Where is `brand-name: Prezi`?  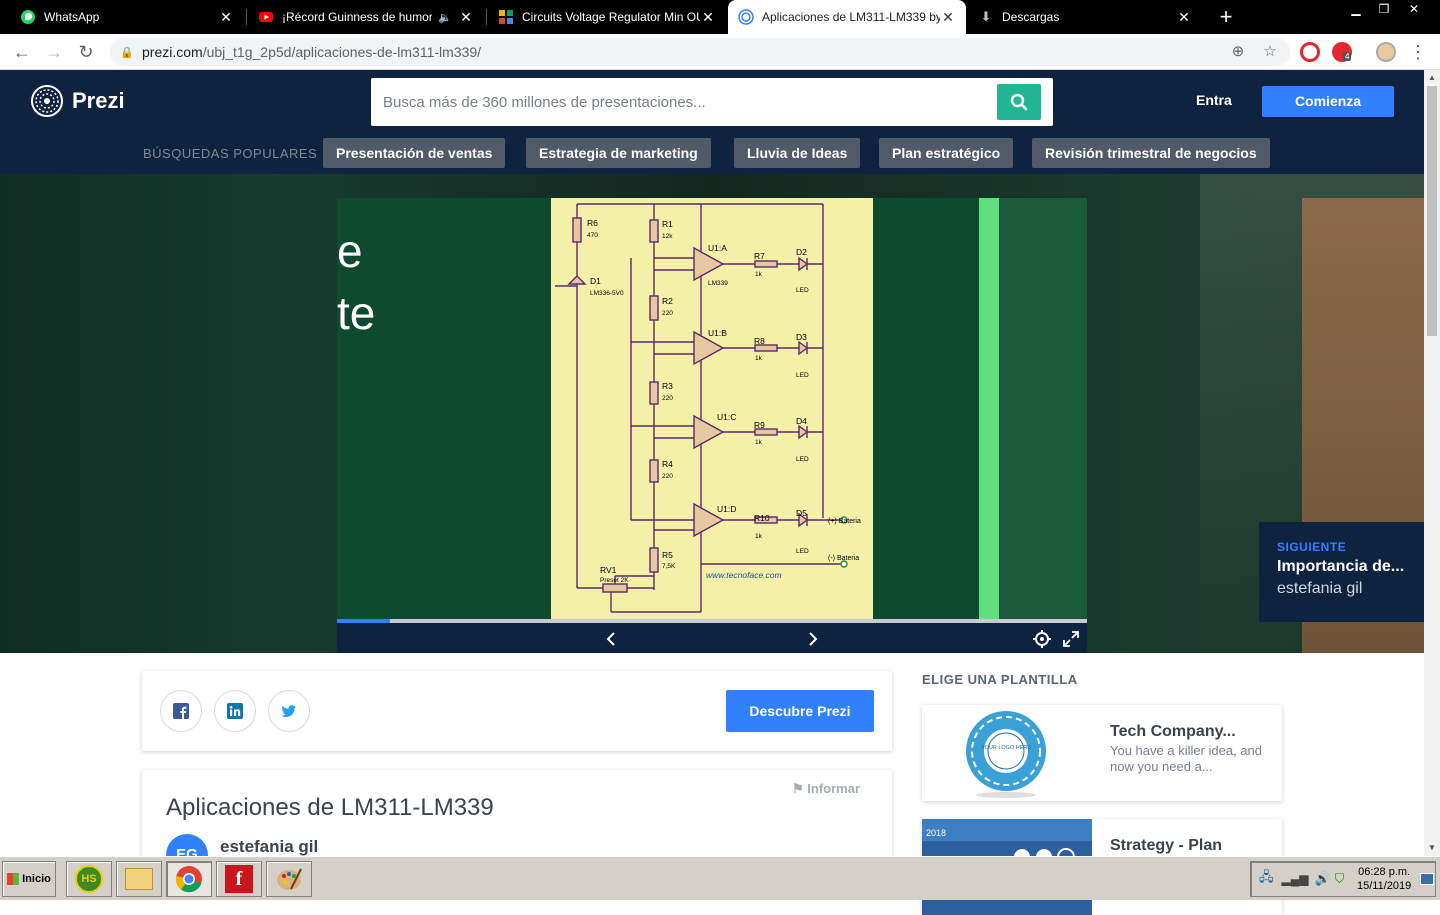
brand-name: Prezi is located at coordinates (98, 100).